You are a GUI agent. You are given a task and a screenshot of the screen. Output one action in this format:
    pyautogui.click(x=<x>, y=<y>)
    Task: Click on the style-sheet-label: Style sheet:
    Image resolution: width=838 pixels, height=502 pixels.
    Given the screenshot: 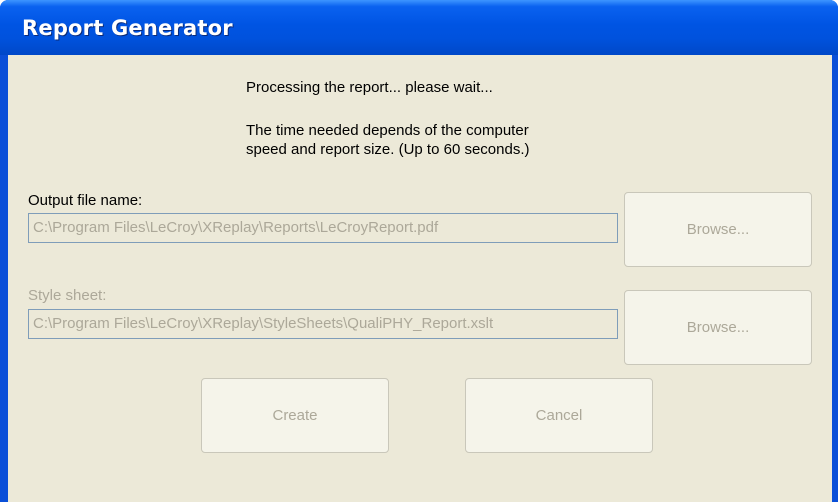 What is the action you would take?
    pyautogui.click(x=67, y=295)
    